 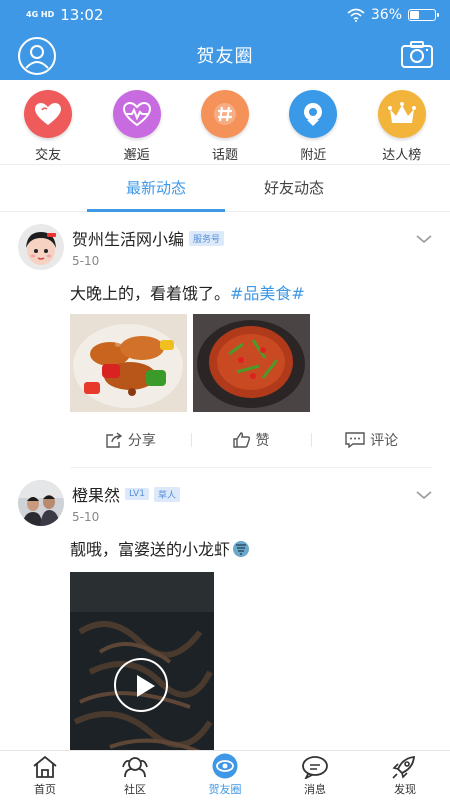 I want to click on post-header: 橙果然 LV1 草人 5-10, so click(x=225, y=503).